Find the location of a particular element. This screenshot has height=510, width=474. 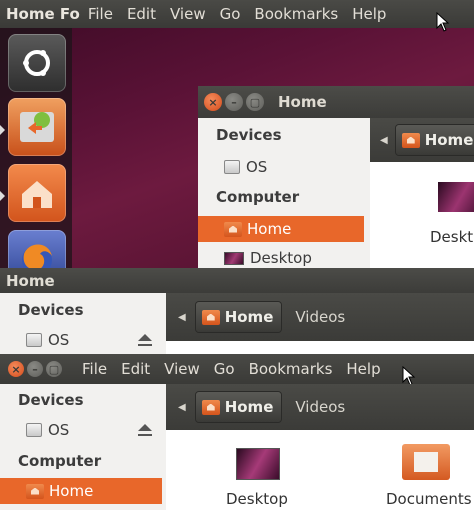

places-sidebar: Devices OS Computer Home Desktop is located at coordinates (284, 193).